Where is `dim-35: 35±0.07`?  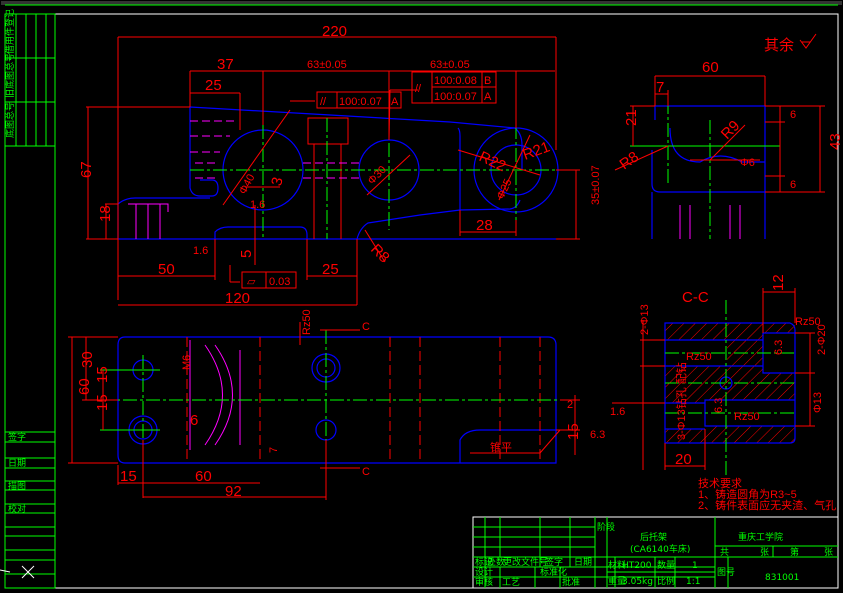
dim-35: 35±0.07 is located at coordinates (596, 185).